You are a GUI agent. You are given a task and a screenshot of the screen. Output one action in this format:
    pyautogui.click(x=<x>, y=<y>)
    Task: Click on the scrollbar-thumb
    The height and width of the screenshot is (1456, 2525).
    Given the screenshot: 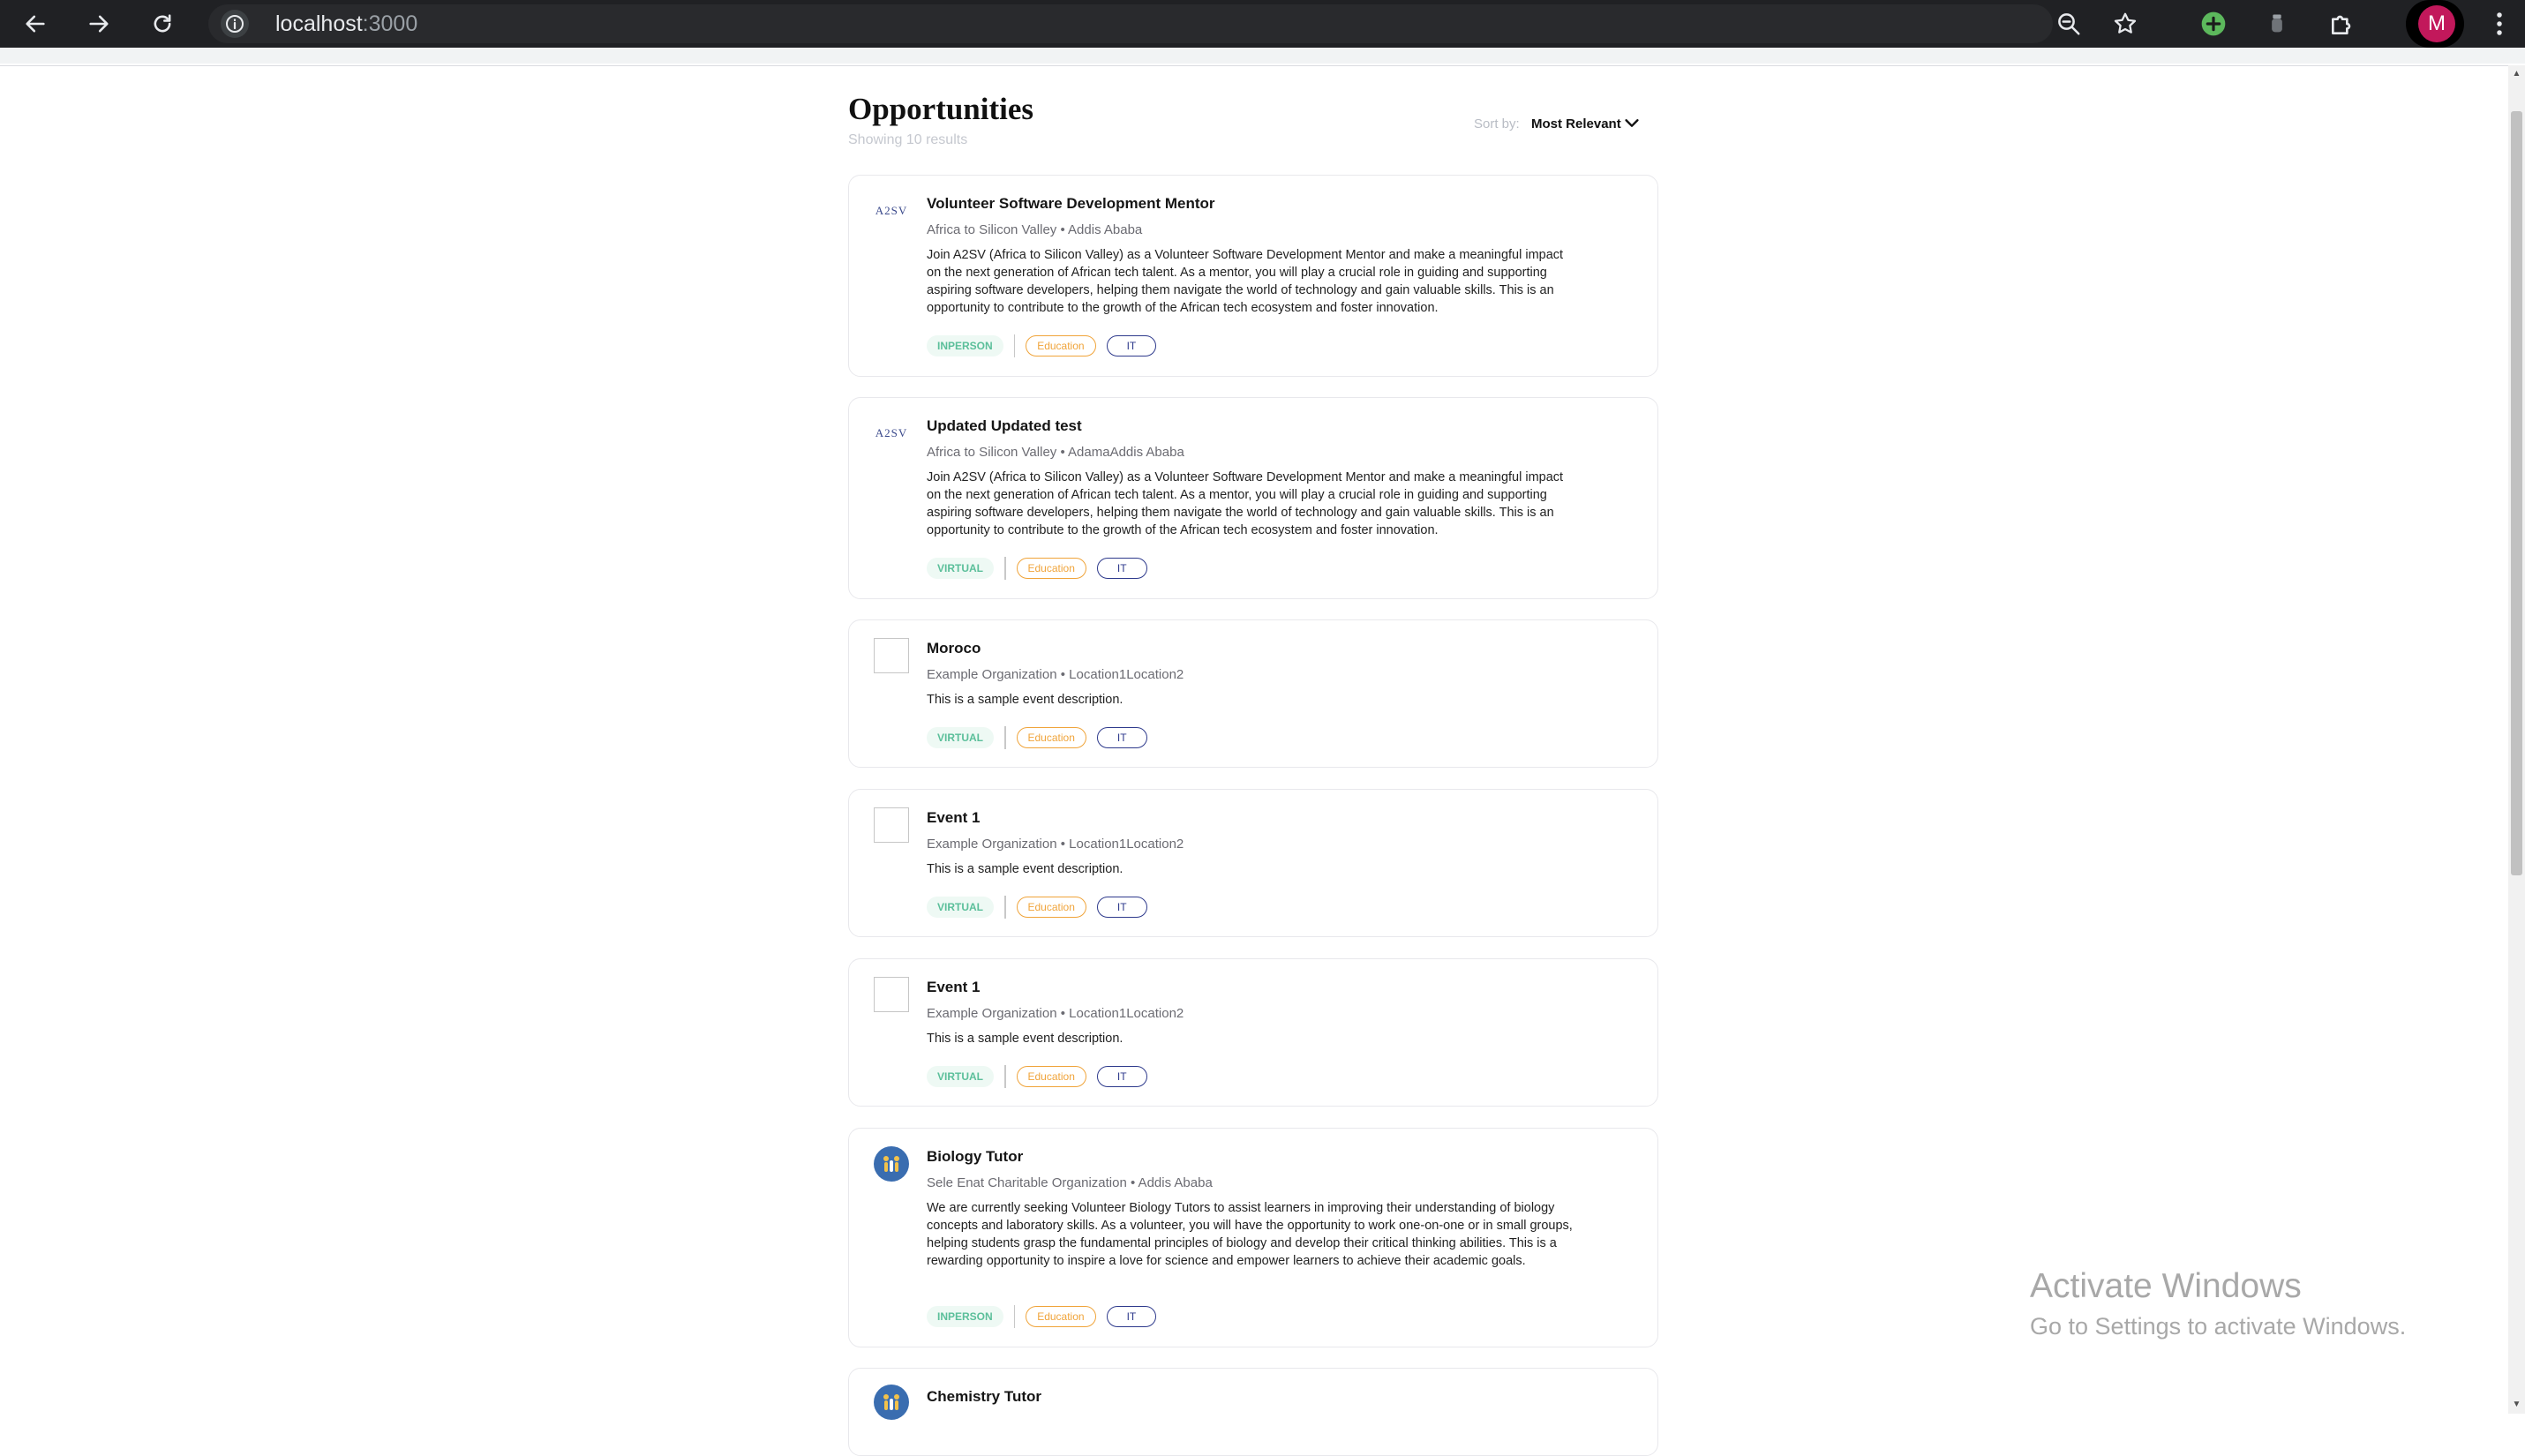 What is the action you would take?
    pyautogui.click(x=2516, y=493)
    